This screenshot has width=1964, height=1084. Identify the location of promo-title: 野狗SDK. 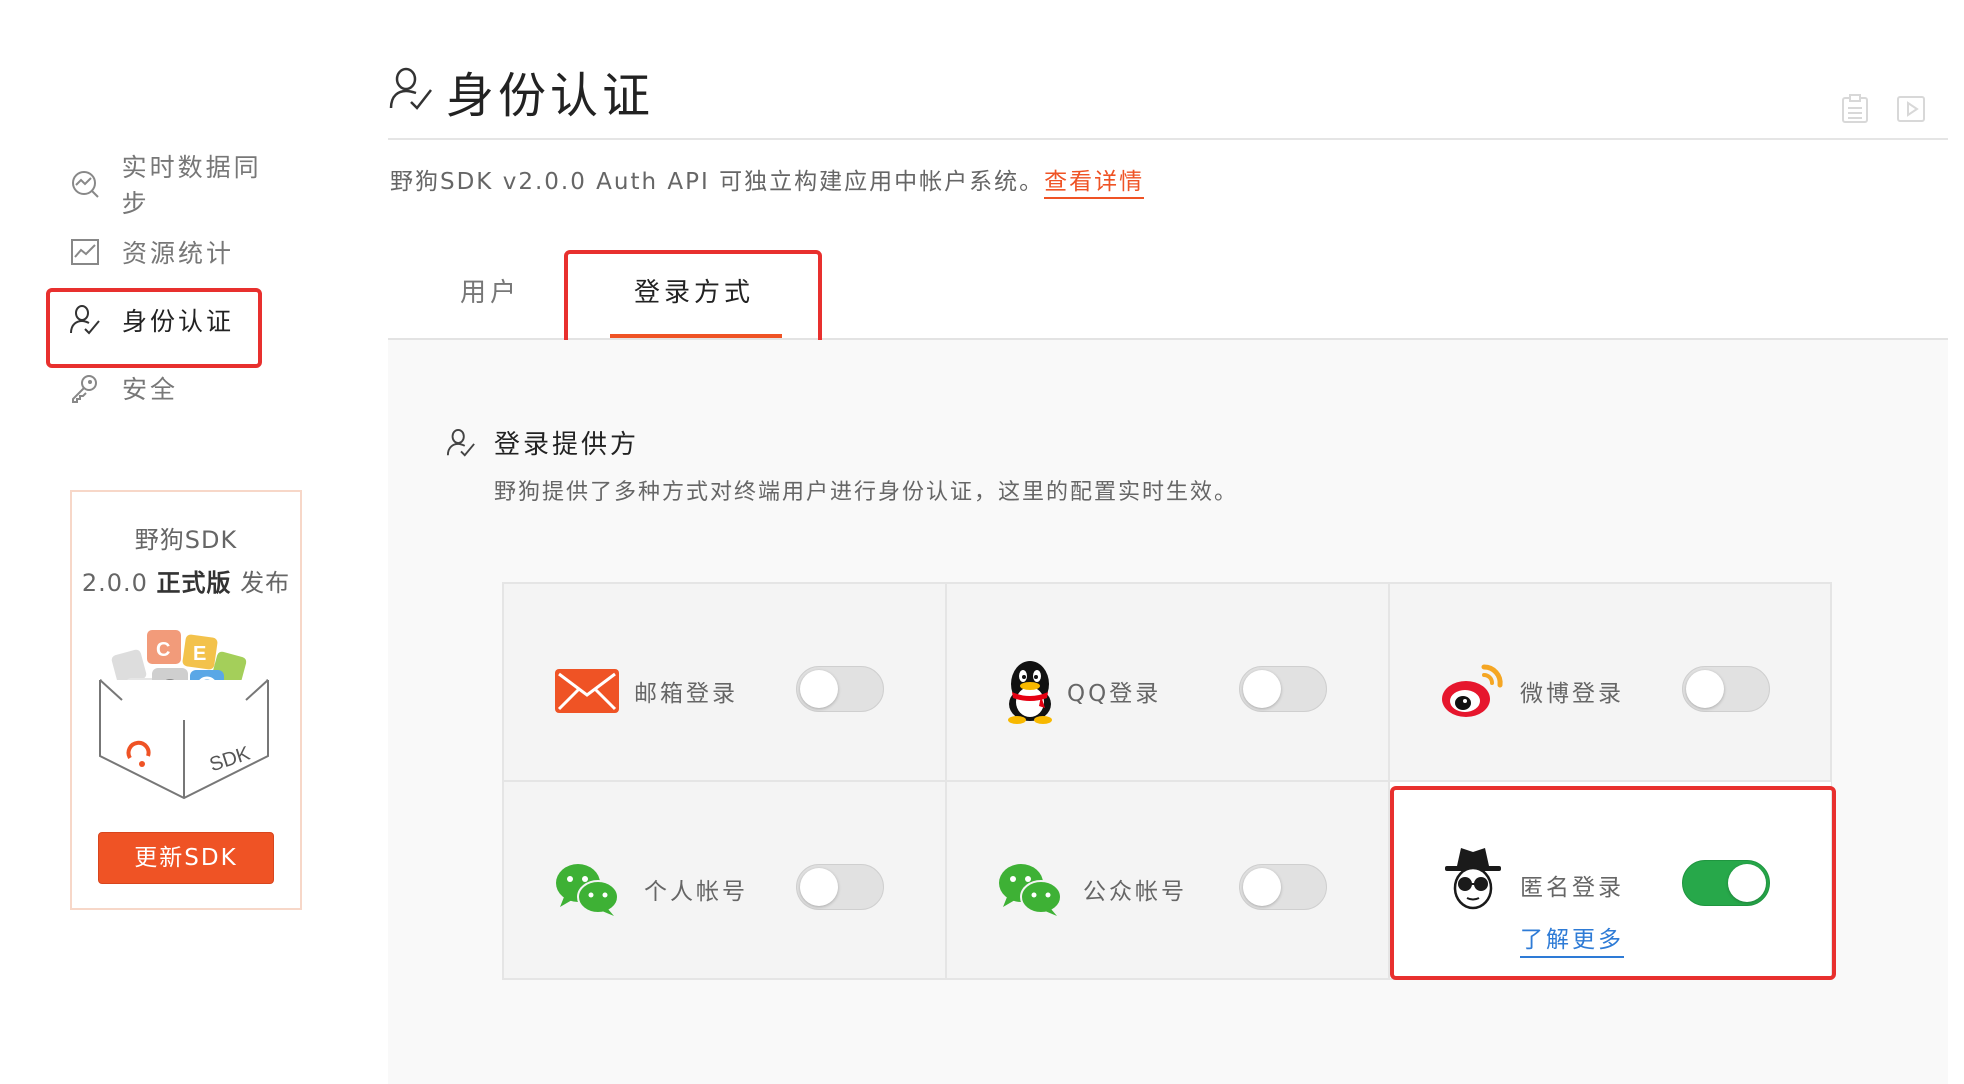
(186, 540).